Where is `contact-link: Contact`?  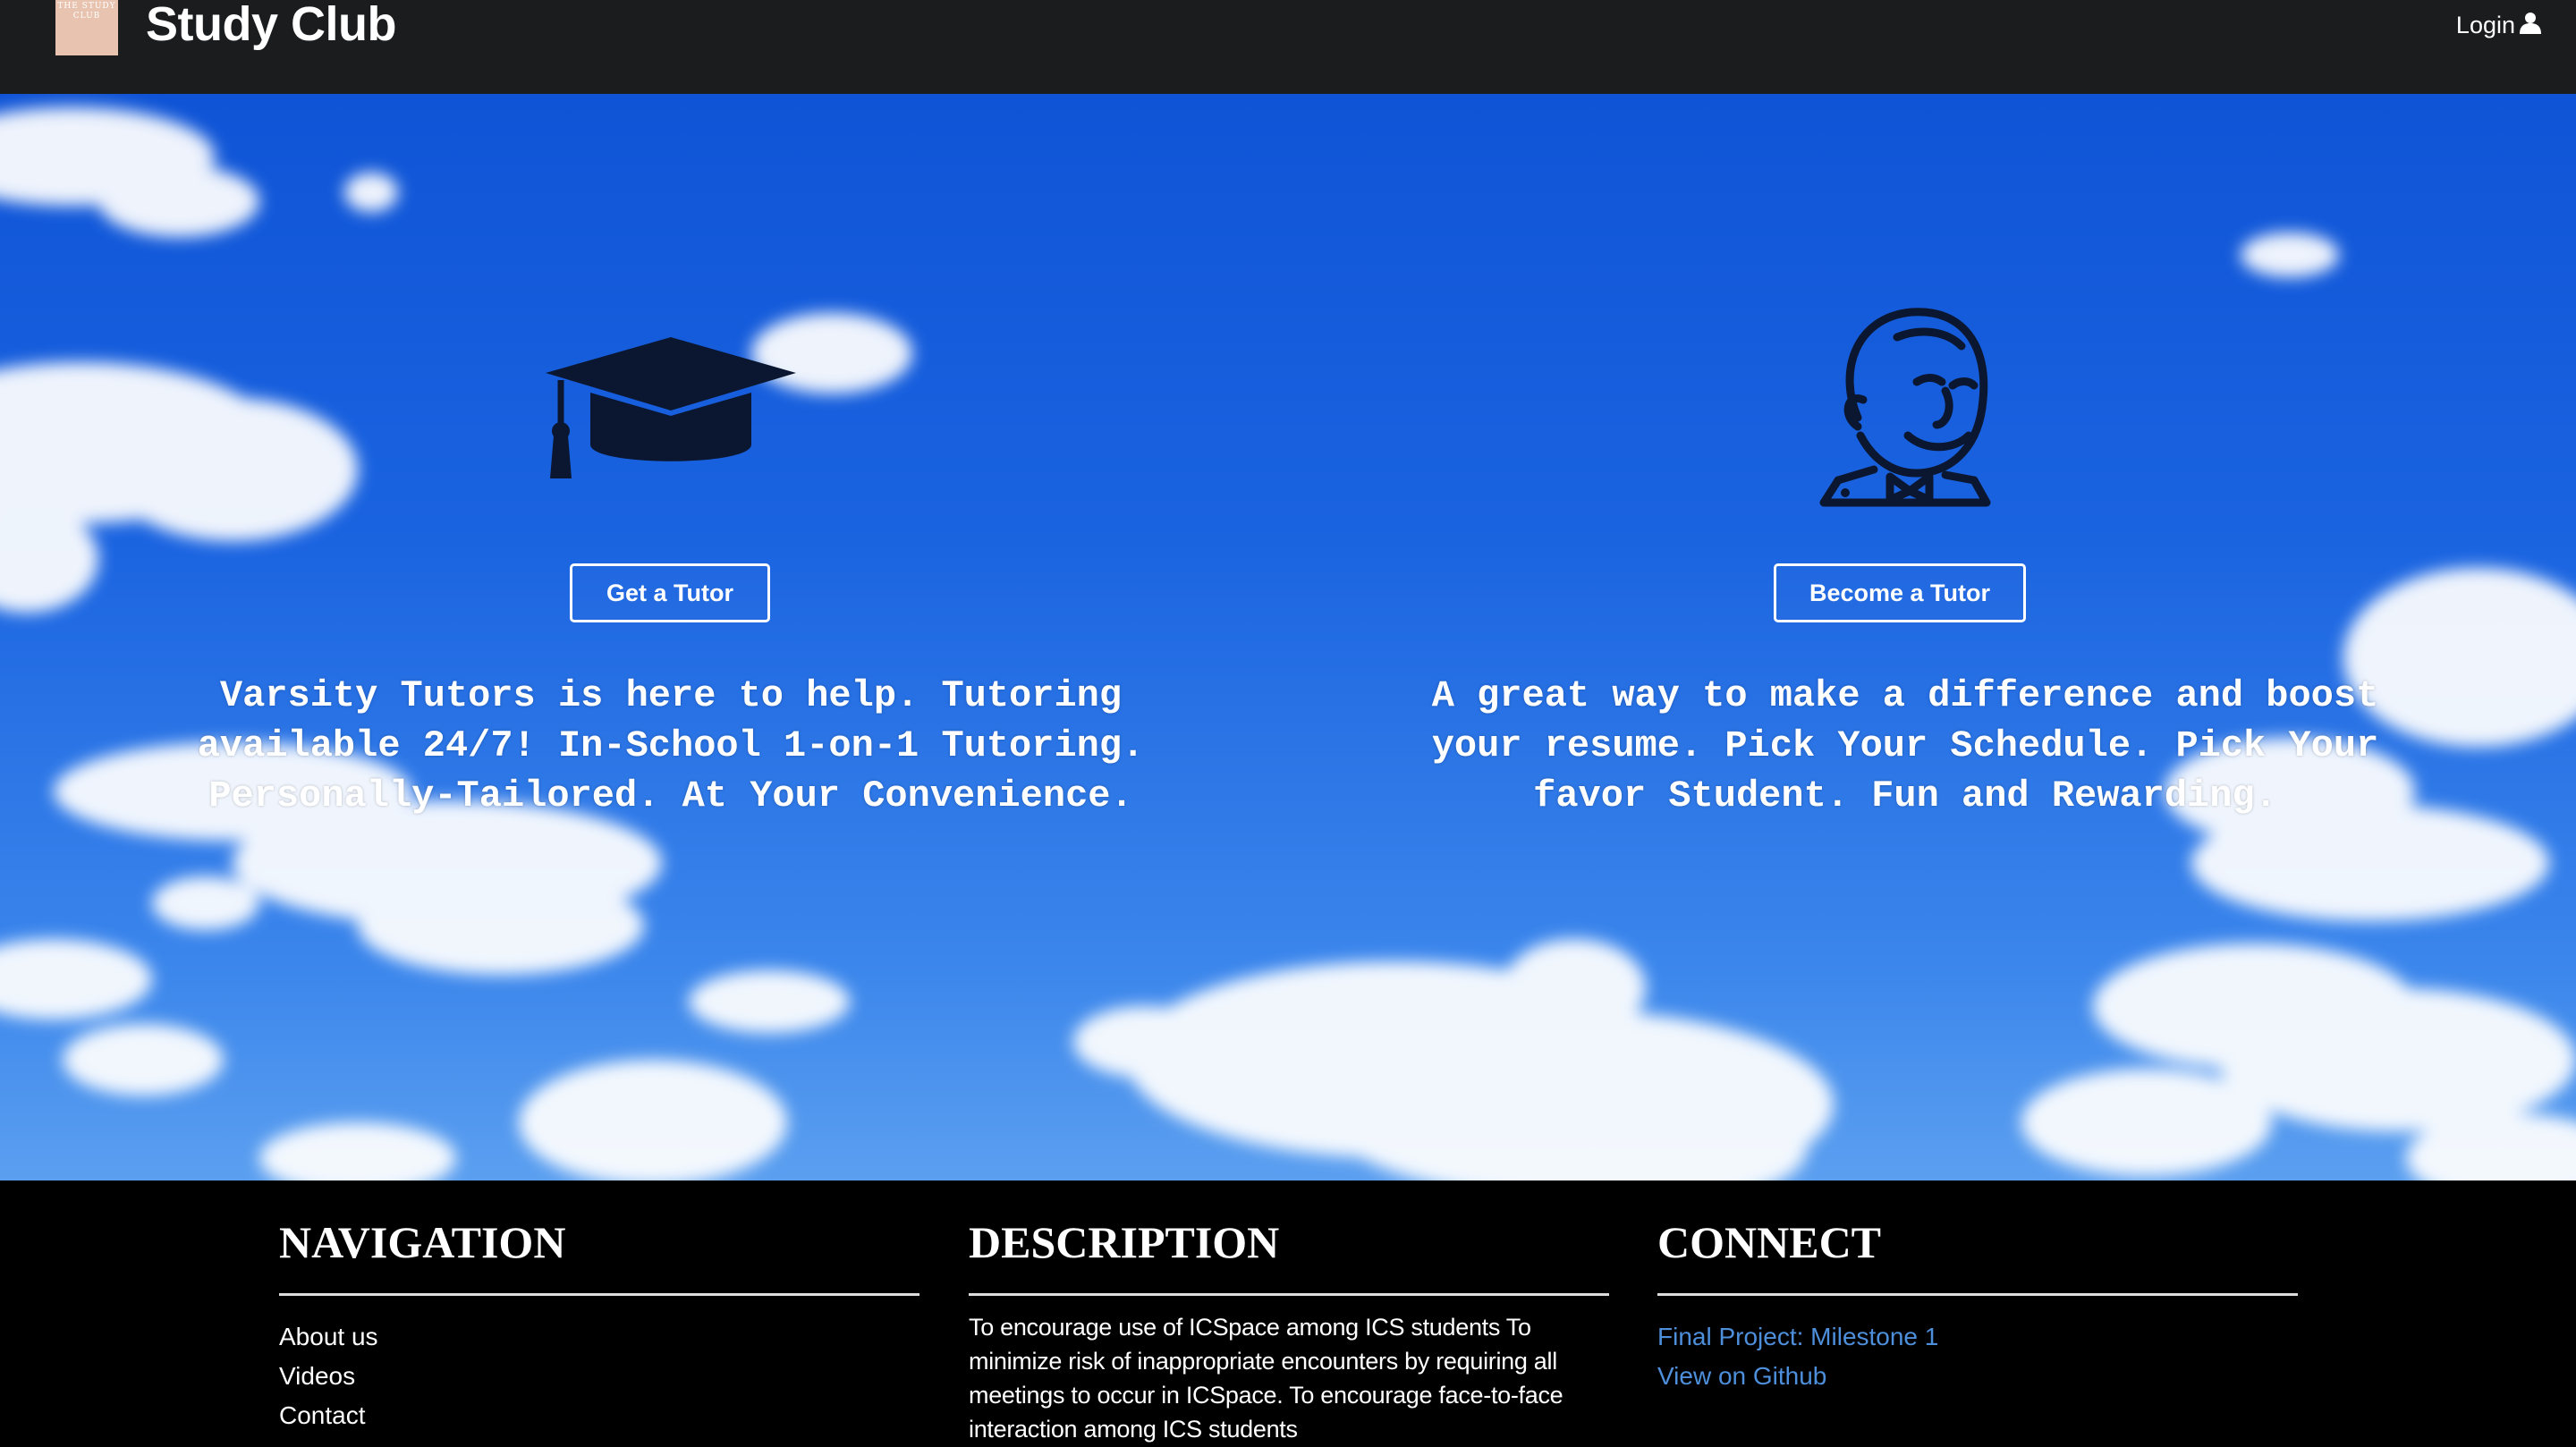
contact-link: Contact is located at coordinates (599, 1415).